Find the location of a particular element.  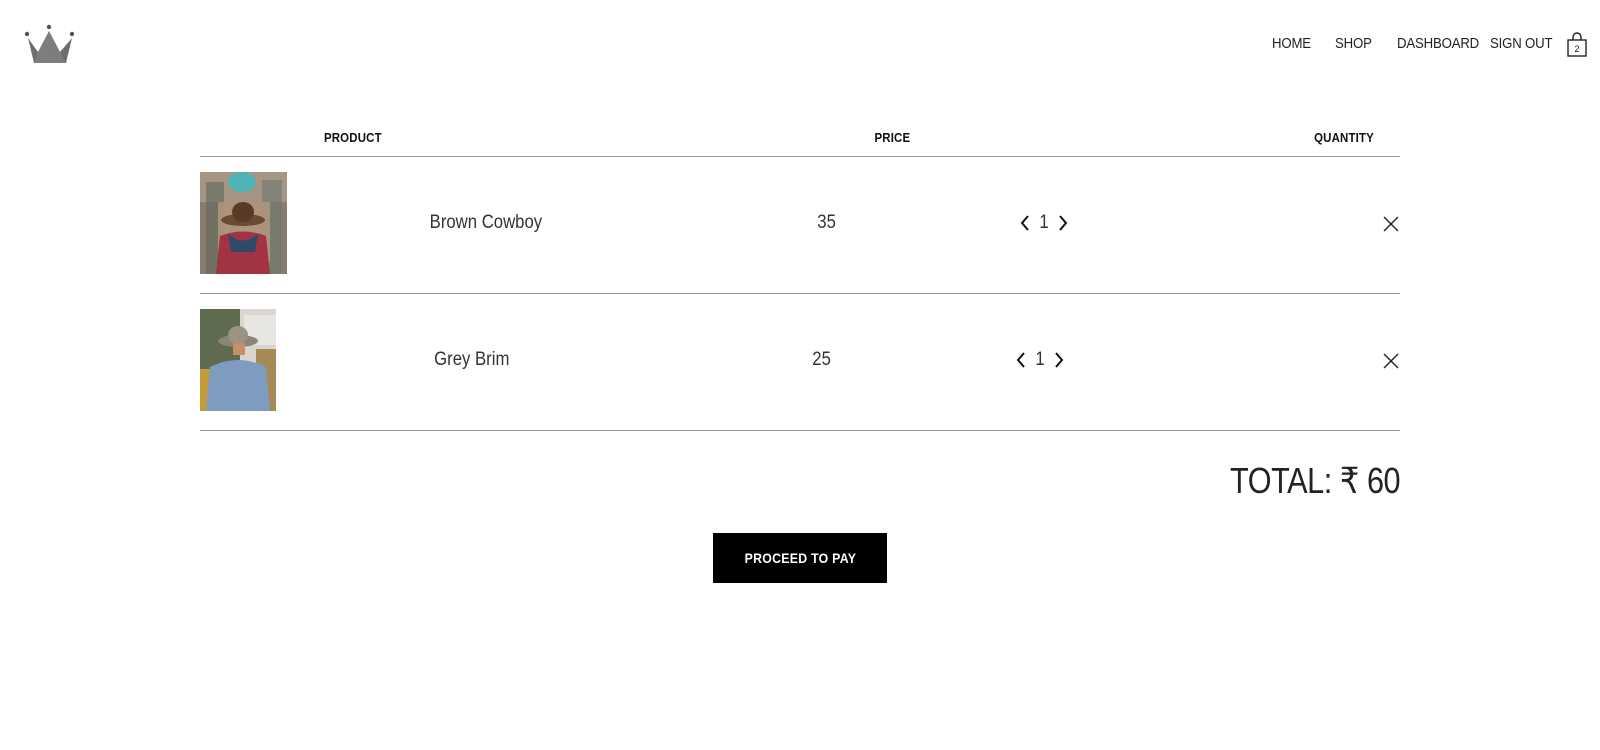

proceed-to-pay-label: PROCEED TO PAY is located at coordinates (800, 558).